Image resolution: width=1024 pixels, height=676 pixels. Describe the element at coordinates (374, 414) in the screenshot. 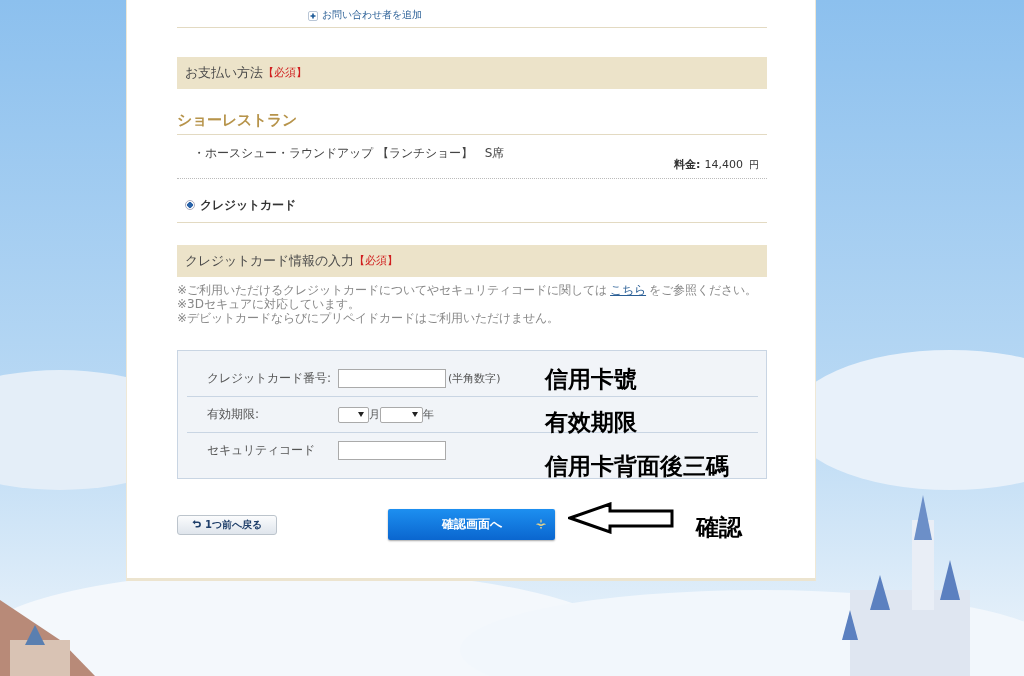

I see `unit-label: 月` at that location.